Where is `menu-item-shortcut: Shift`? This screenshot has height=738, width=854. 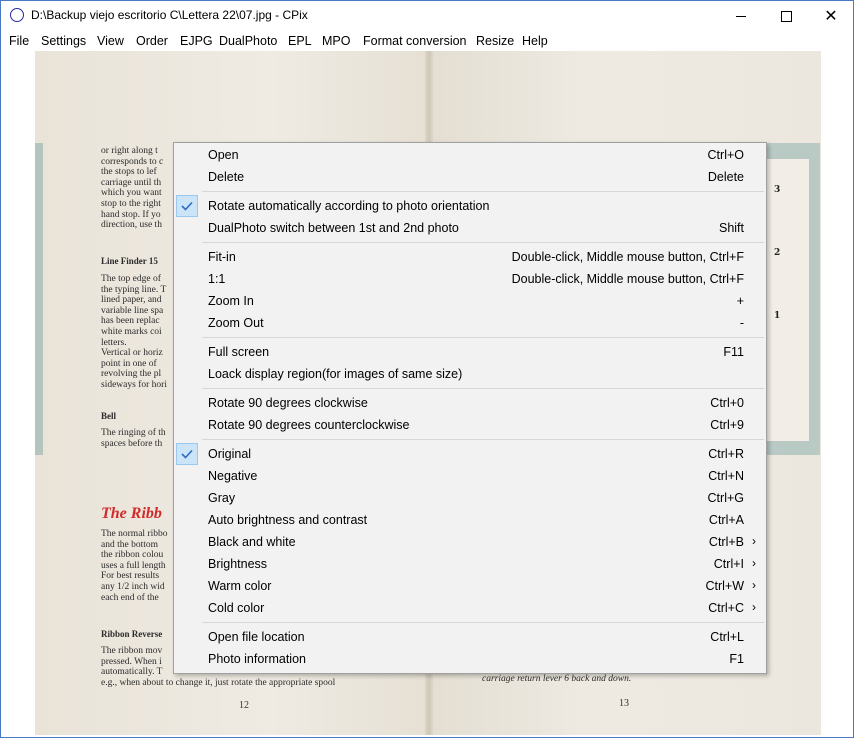 menu-item-shortcut: Shift is located at coordinates (731, 228).